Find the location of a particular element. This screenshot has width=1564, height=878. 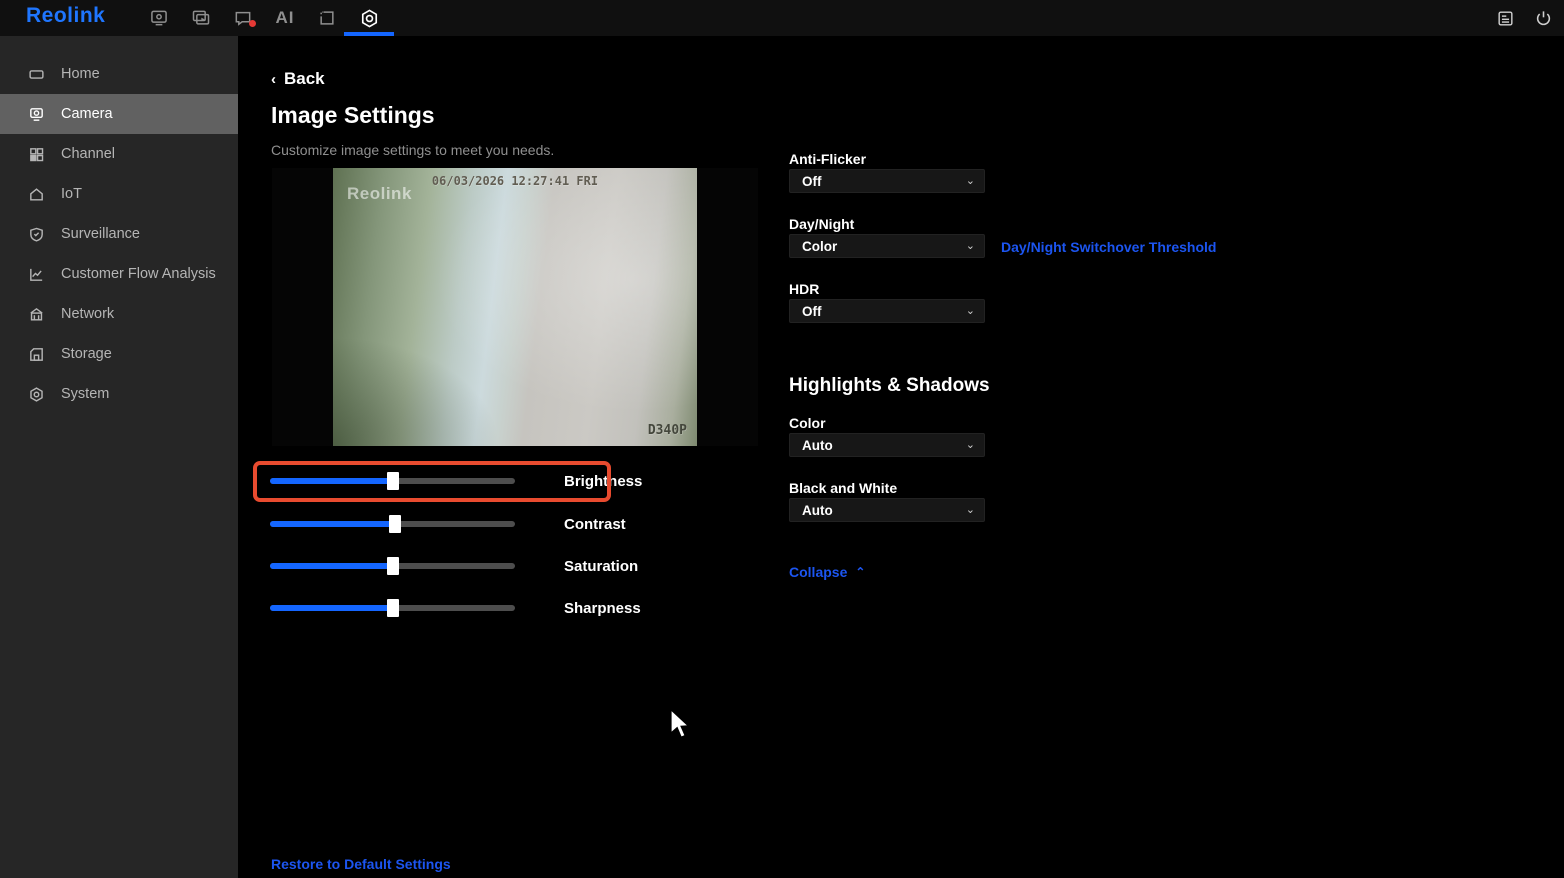

monitor-icon is located at coordinates (159, 18).